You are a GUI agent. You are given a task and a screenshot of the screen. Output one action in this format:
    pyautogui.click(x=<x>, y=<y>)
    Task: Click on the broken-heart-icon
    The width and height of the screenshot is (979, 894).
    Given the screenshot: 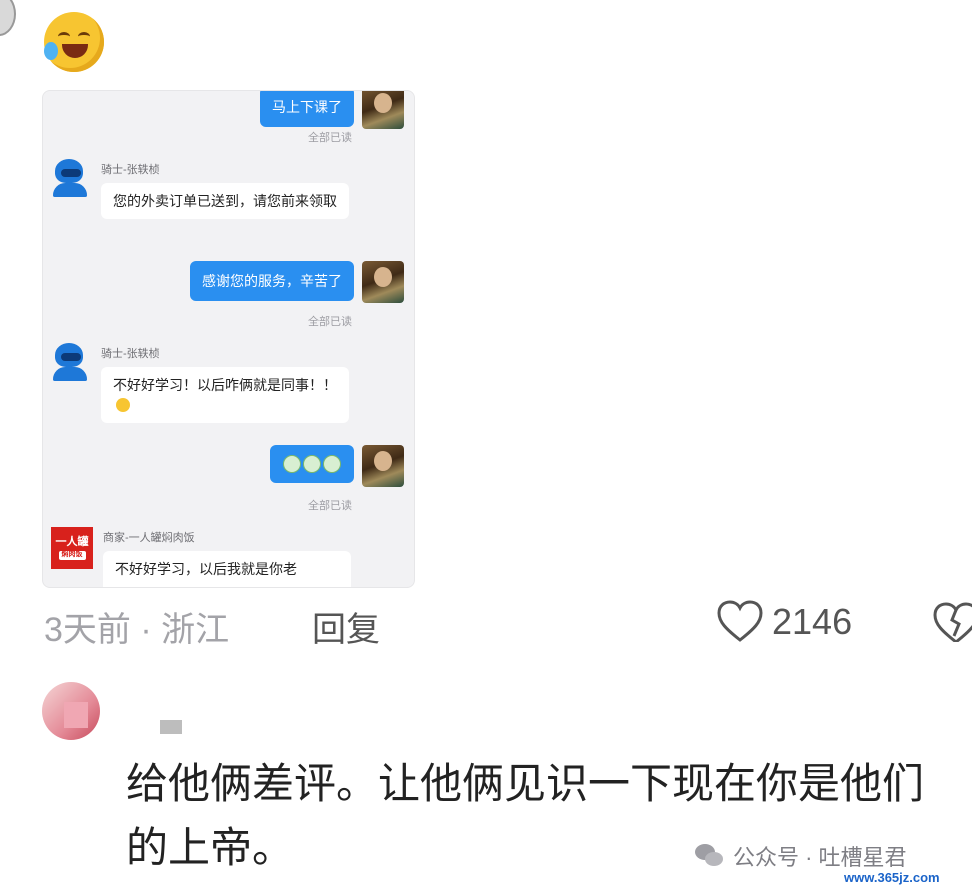 What is the action you would take?
    pyautogui.click(x=952, y=622)
    